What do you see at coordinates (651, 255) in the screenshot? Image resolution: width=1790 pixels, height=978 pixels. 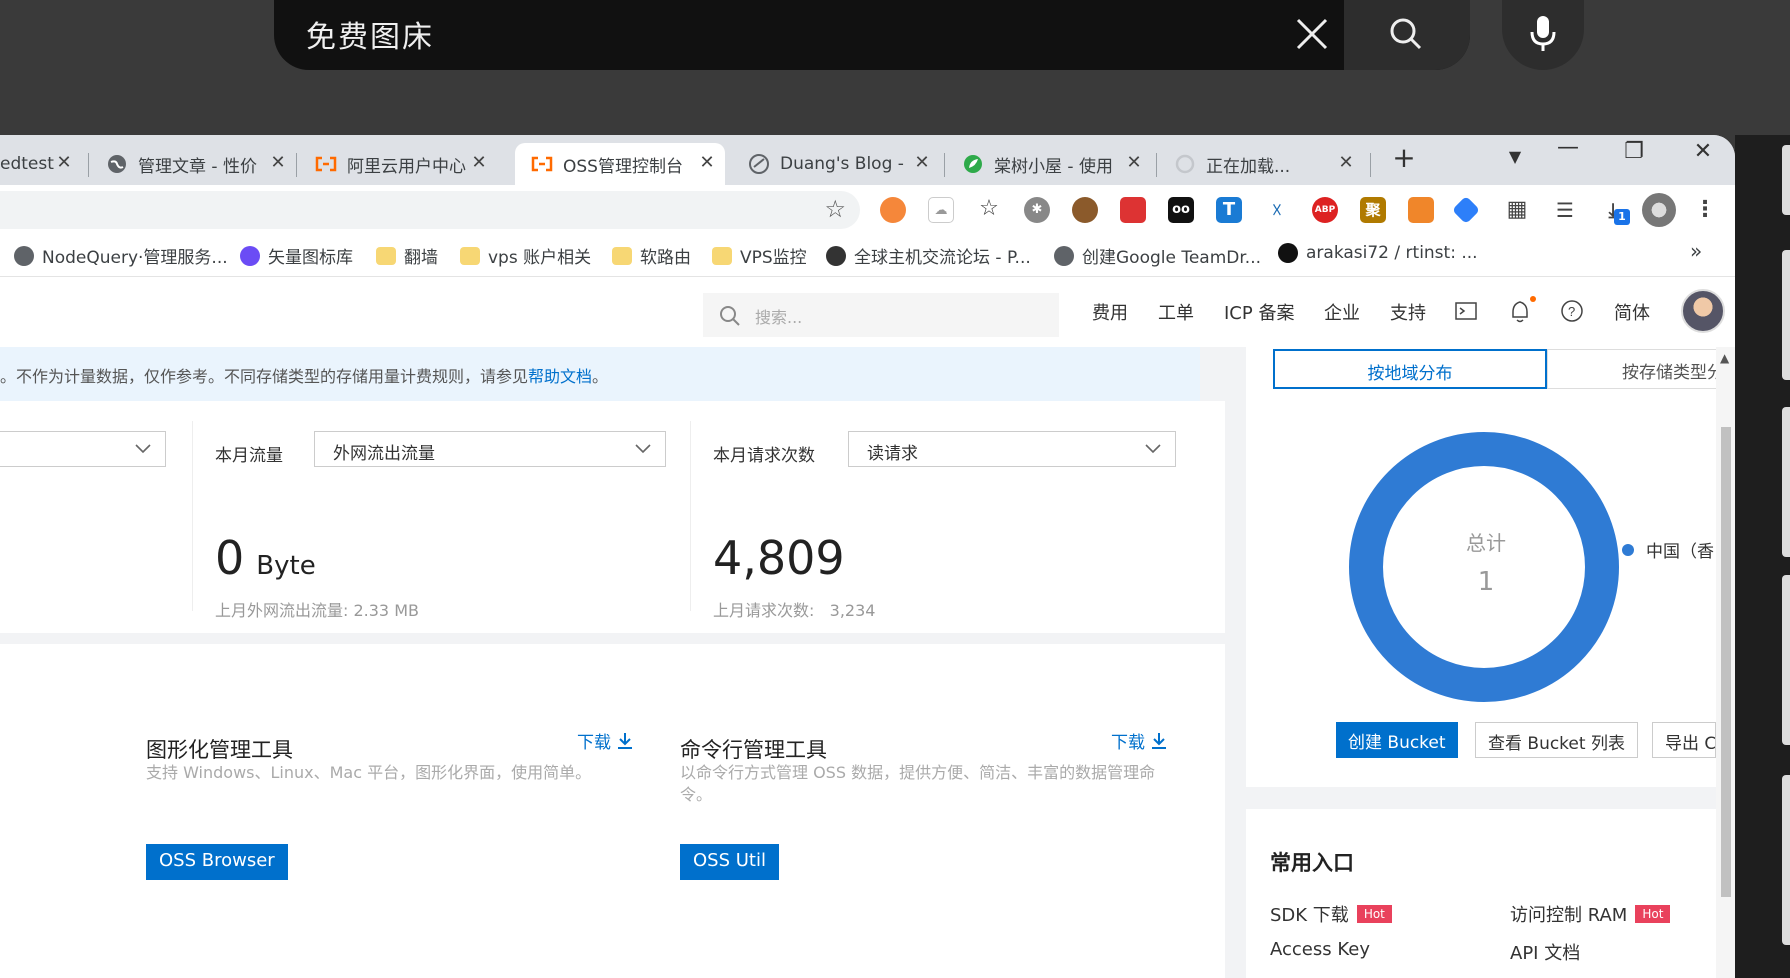 I see `bookmark-folder: 软路由` at bounding box center [651, 255].